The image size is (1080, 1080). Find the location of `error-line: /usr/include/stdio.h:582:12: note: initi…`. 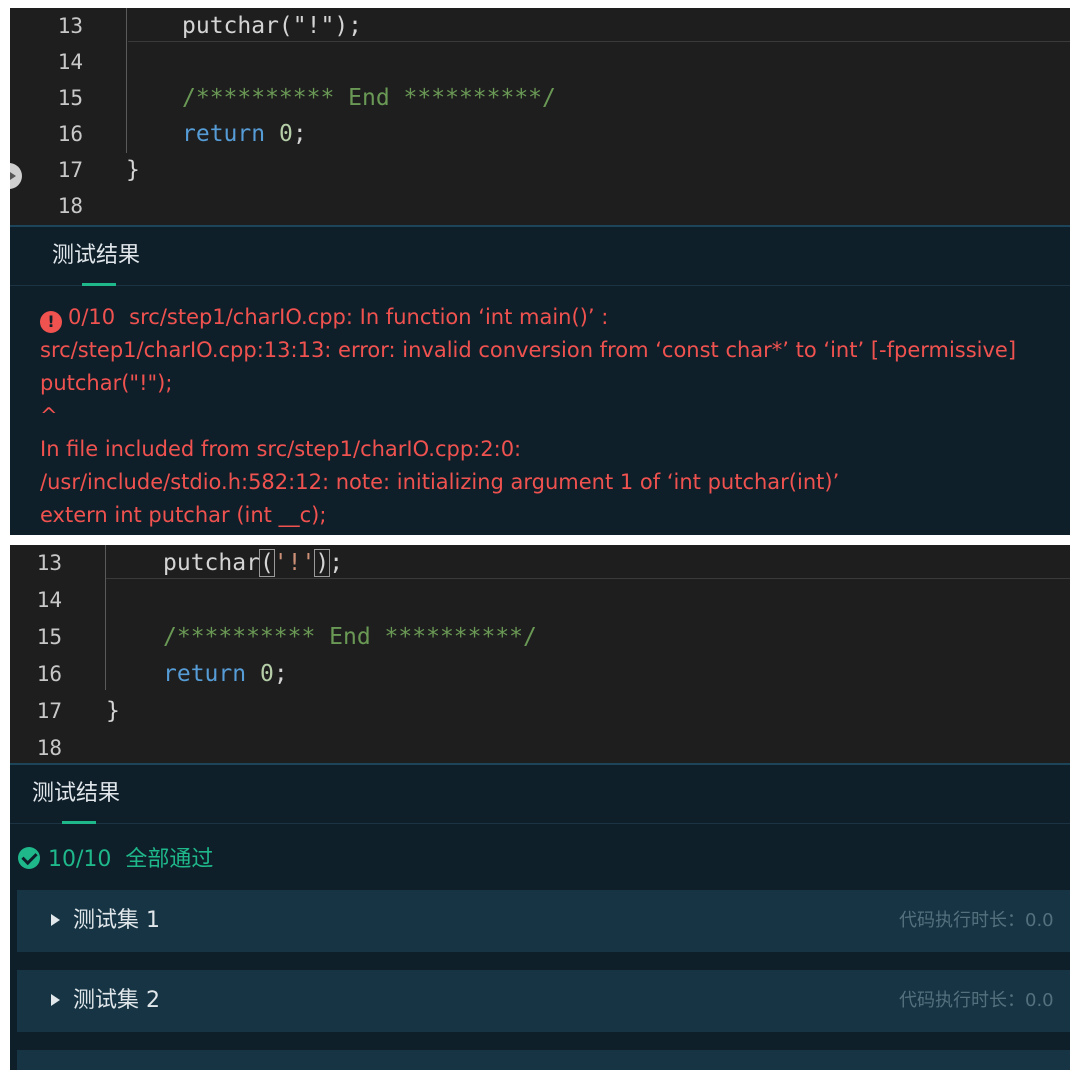

error-line: /usr/include/stdio.h:582:12: note: initi… is located at coordinates (440, 482).